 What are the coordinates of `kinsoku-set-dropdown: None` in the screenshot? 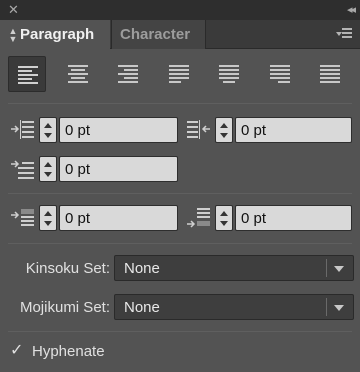 It's located at (234, 268).